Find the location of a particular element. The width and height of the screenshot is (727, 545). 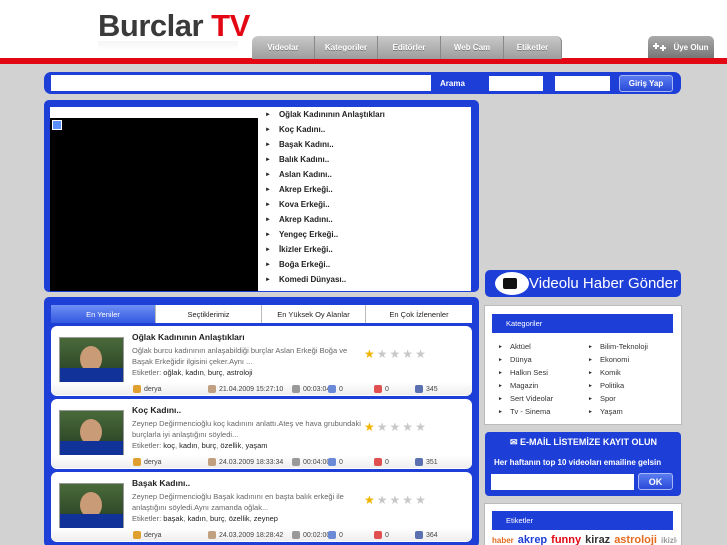

video-tag: yaşam is located at coordinates (256, 445).